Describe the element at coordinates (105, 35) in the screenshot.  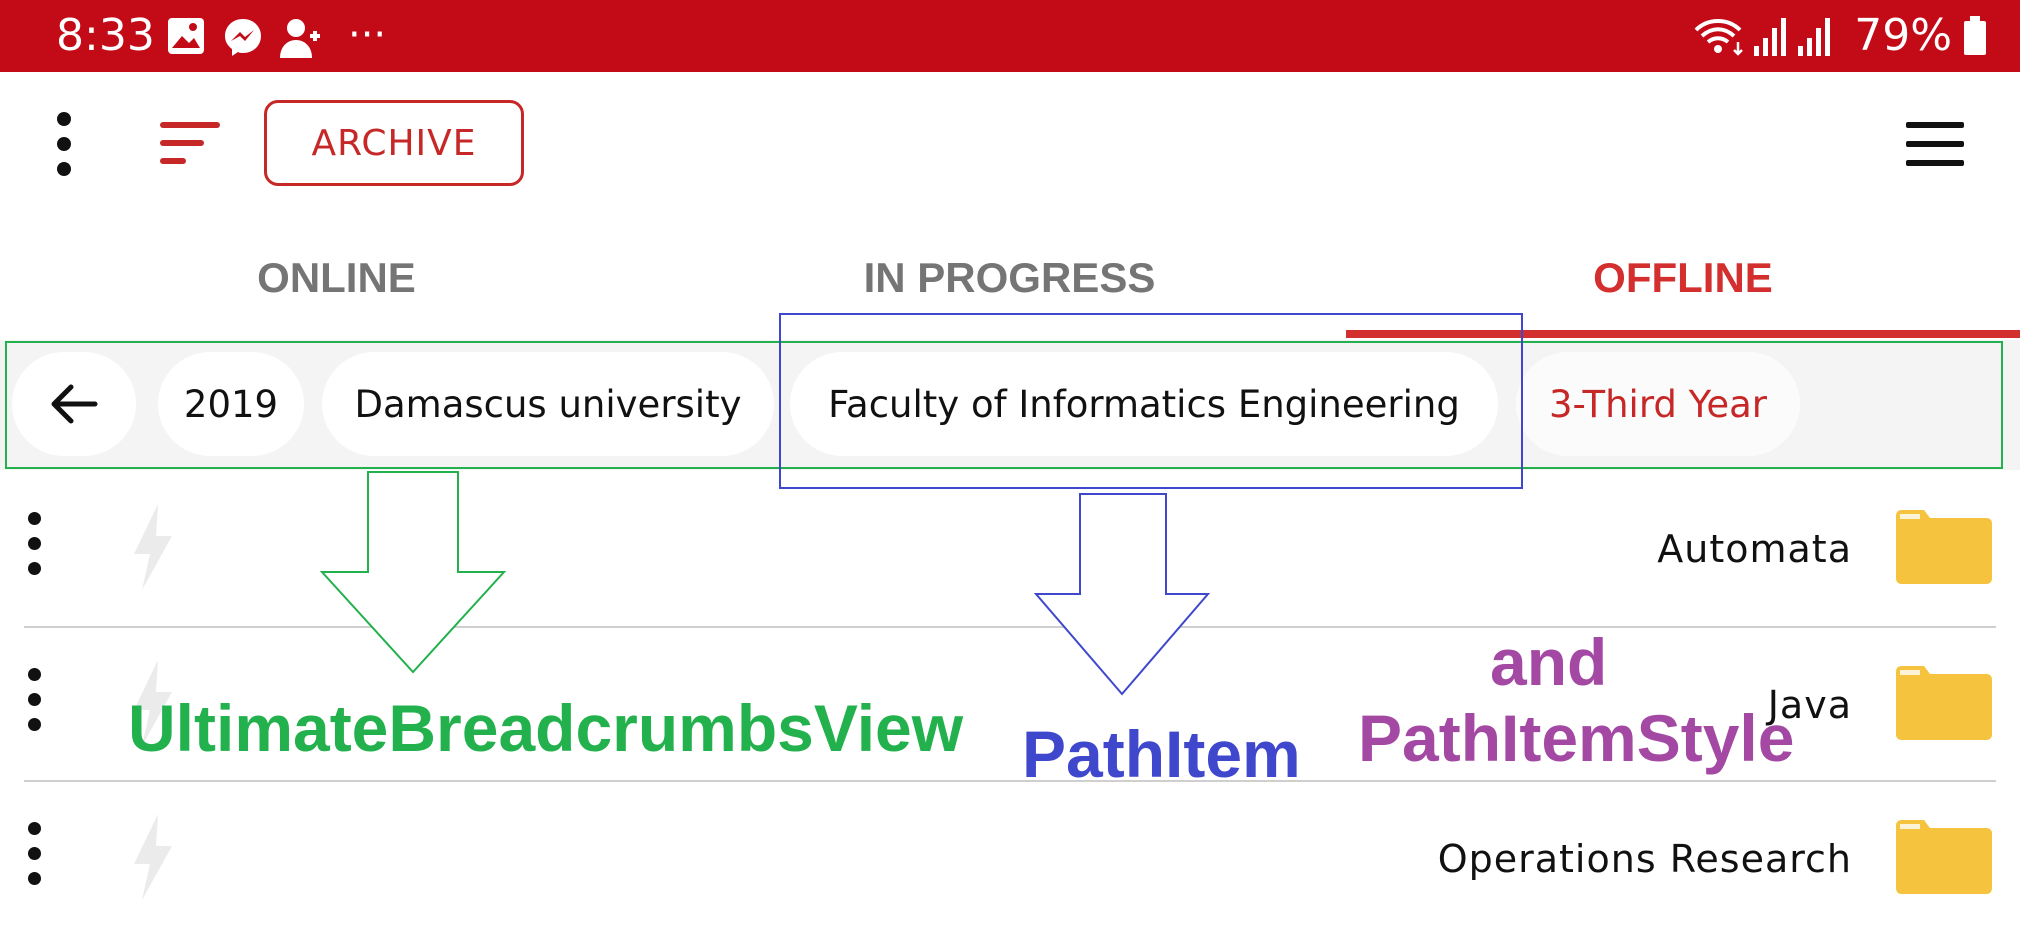
I see `status-time: 8:33` at that location.